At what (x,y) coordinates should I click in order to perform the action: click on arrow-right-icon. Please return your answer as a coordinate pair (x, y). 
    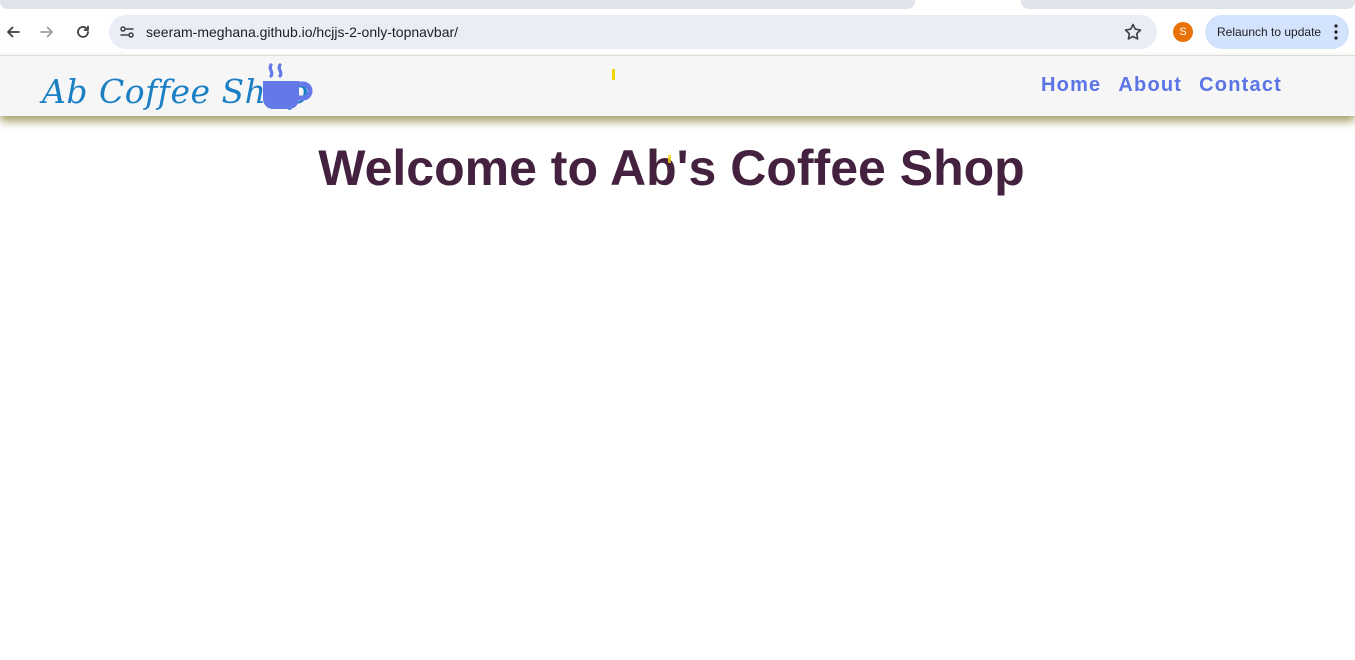
    Looking at the image, I should click on (46, 32).